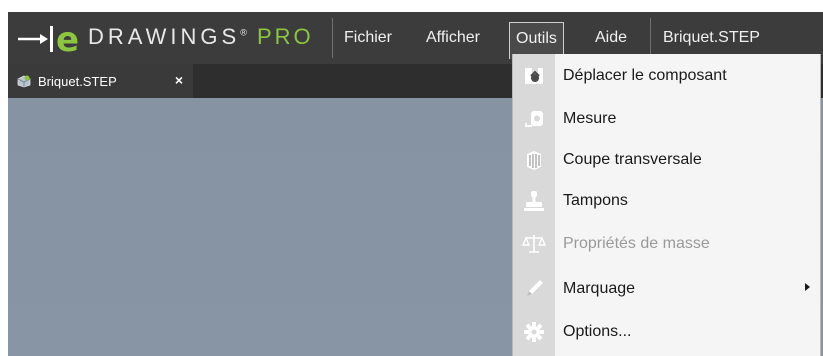 The width and height of the screenshot is (823, 356). I want to click on menu-item-label: Propriétés de masse, so click(636, 243).